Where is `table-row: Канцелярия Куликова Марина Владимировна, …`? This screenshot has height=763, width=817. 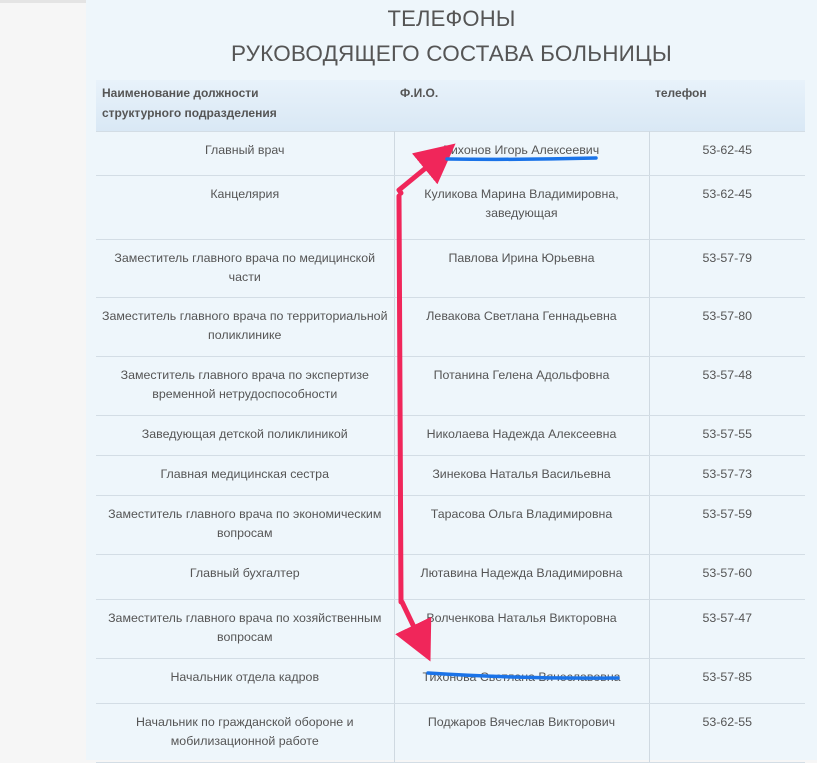
table-row: Канцелярия Куликова Марина Владимировна, … is located at coordinates (450, 207).